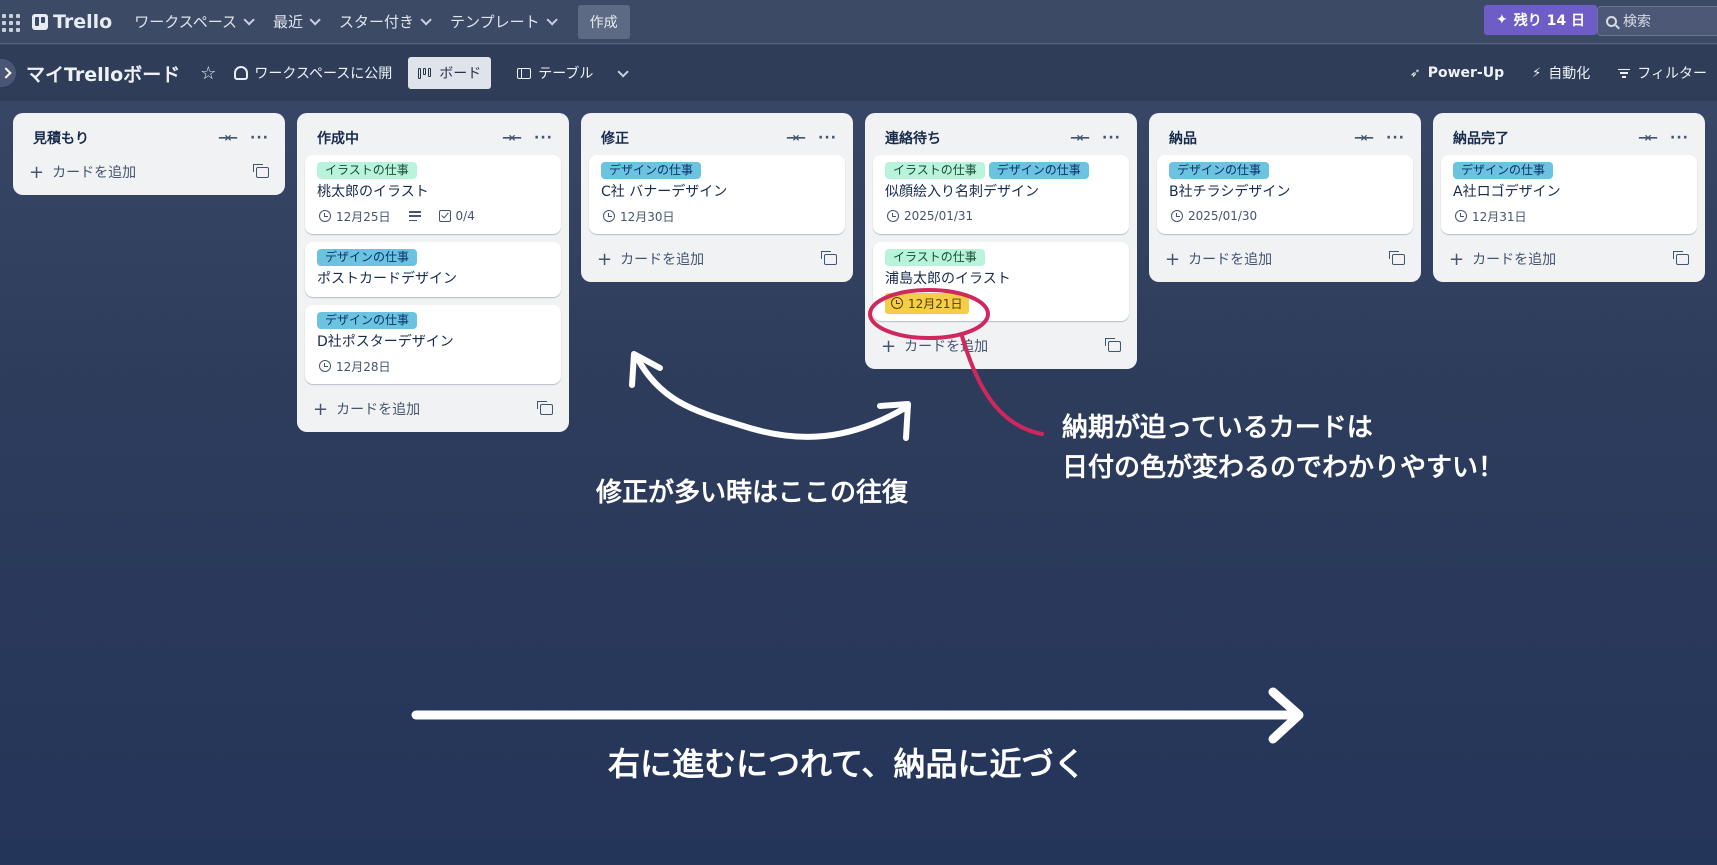 This screenshot has height=865, width=1717. What do you see at coordinates (1657, 21) in the screenshot?
I see `search-input: 検索` at bounding box center [1657, 21].